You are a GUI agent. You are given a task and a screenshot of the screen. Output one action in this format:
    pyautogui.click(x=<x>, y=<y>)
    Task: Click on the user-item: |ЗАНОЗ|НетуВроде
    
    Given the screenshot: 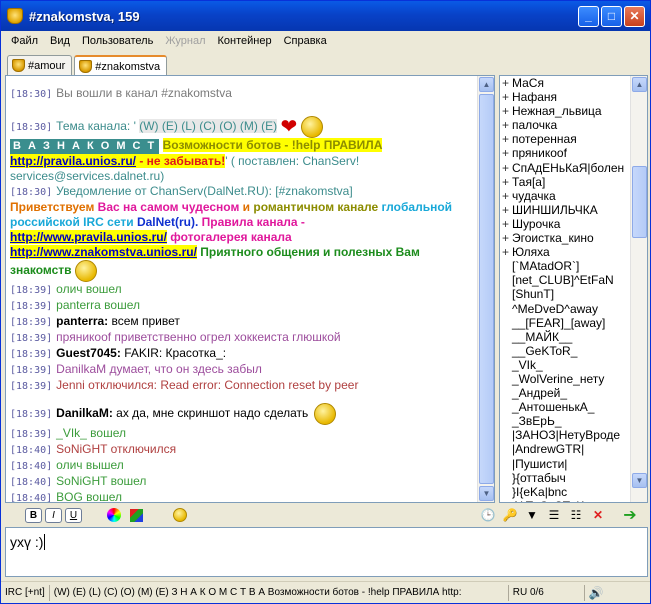 What is the action you would take?
    pyautogui.click(x=566, y=435)
    